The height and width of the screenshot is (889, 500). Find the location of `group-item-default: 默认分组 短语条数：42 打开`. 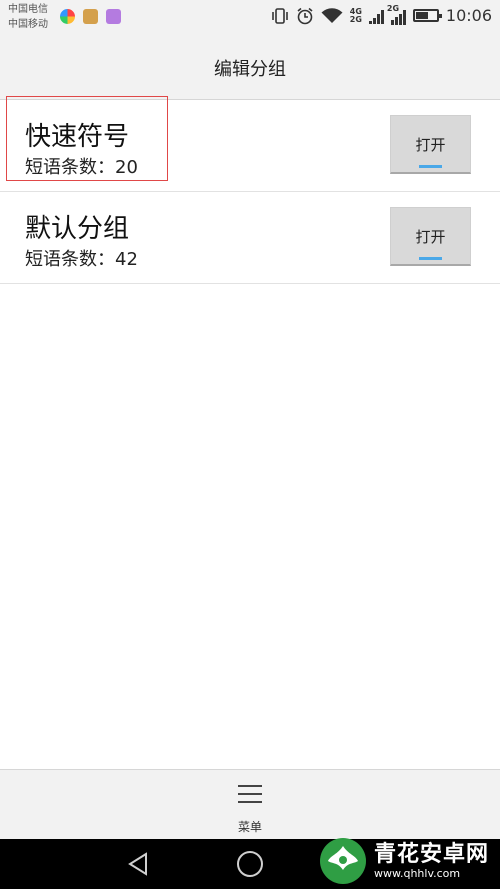

group-item-default: 默认分组 短语条数：42 打开 is located at coordinates (250, 238).